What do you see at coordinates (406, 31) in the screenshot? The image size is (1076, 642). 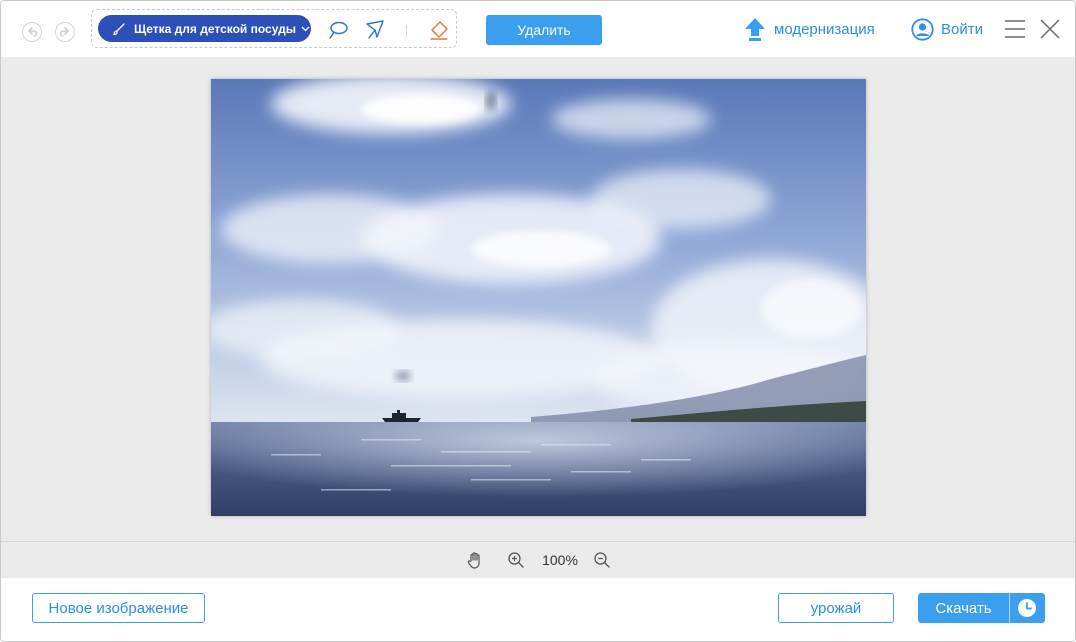 I see `toolbar-divider` at bounding box center [406, 31].